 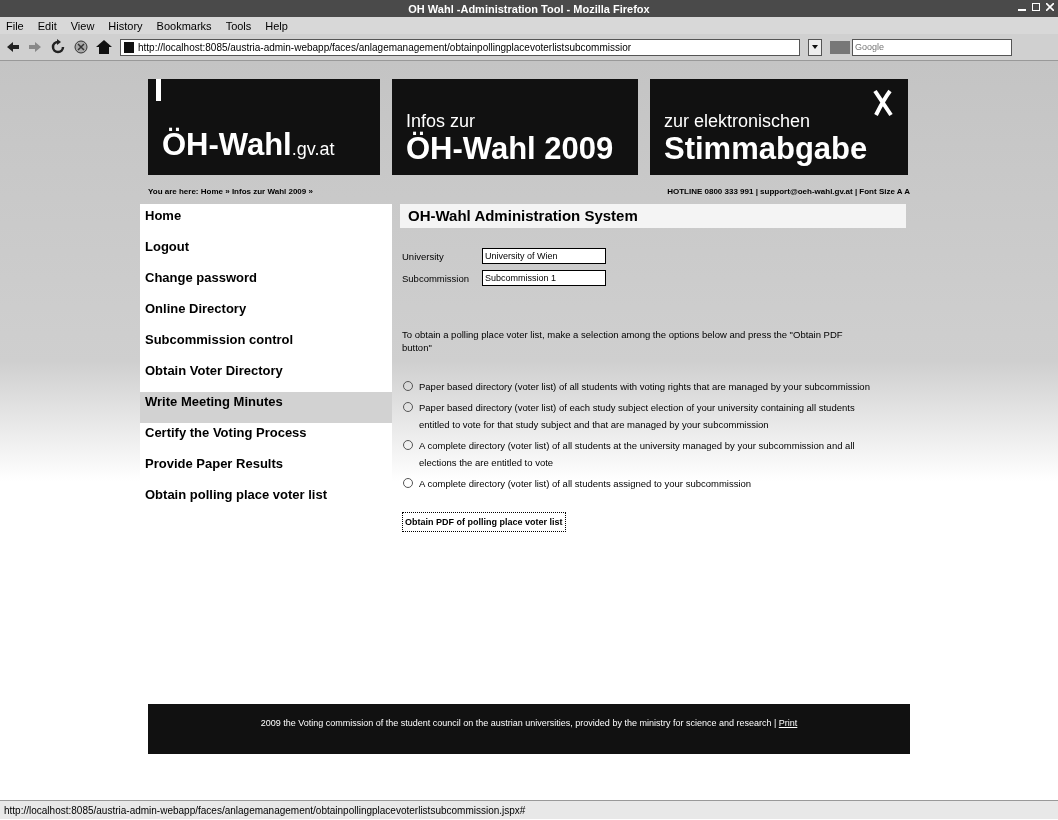 What do you see at coordinates (238, 25) in the screenshot?
I see `menu-item: Tools` at bounding box center [238, 25].